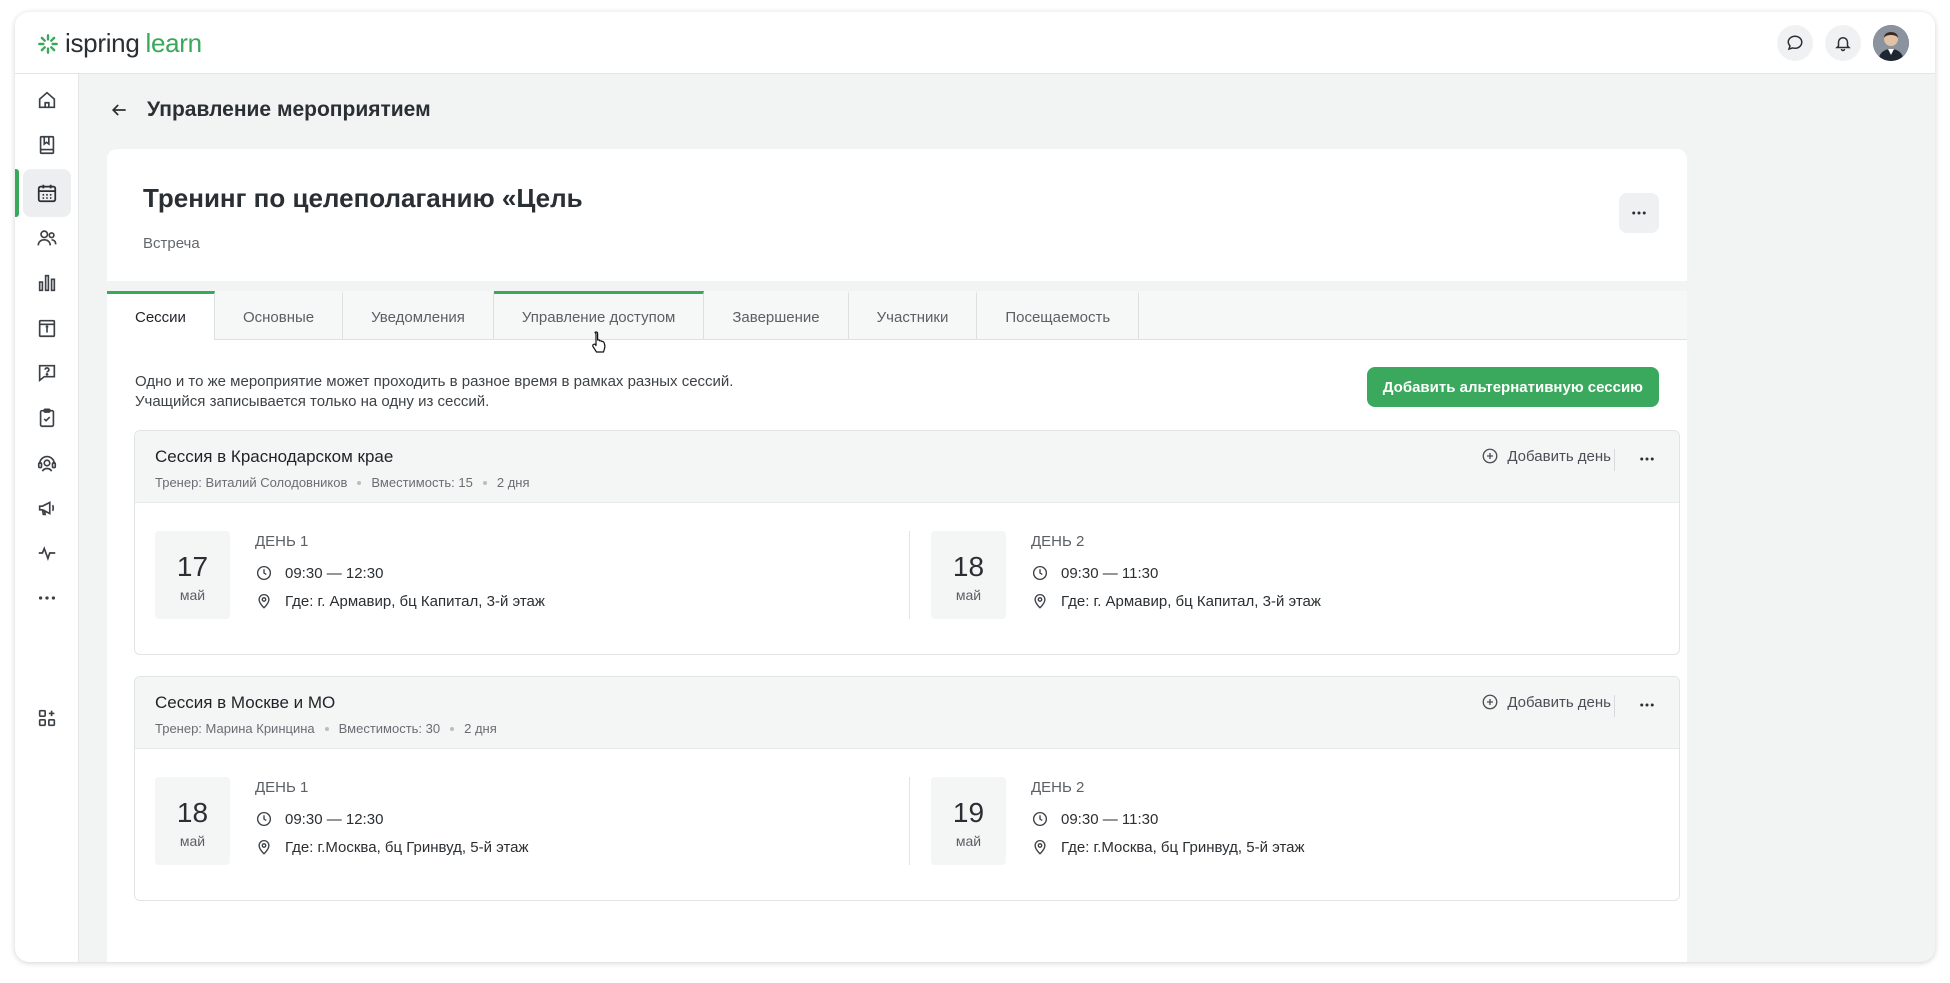 This screenshot has height=983, width=1950. I want to click on sidebar-item-add-widgets, so click(47, 718).